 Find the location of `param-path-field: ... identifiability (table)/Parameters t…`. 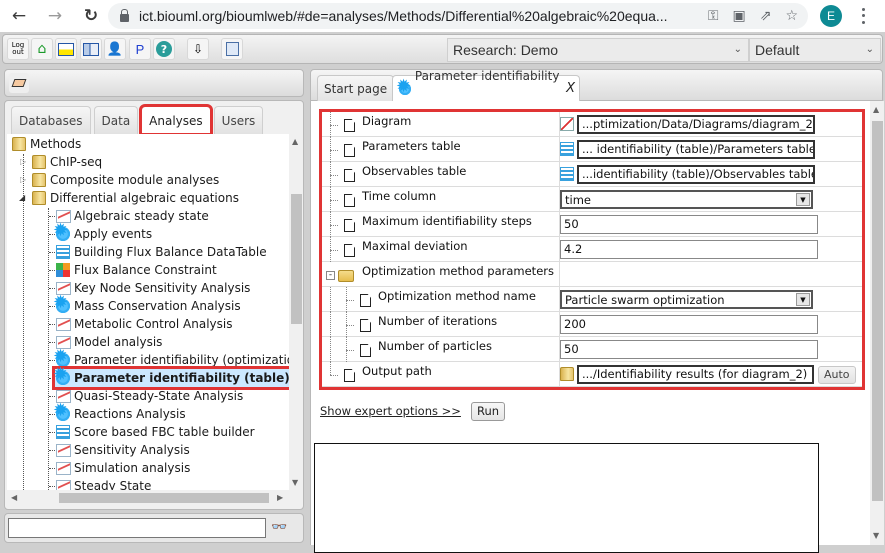

param-path-field: ... identifiability (table)/Parameters t… is located at coordinates (696, 149).